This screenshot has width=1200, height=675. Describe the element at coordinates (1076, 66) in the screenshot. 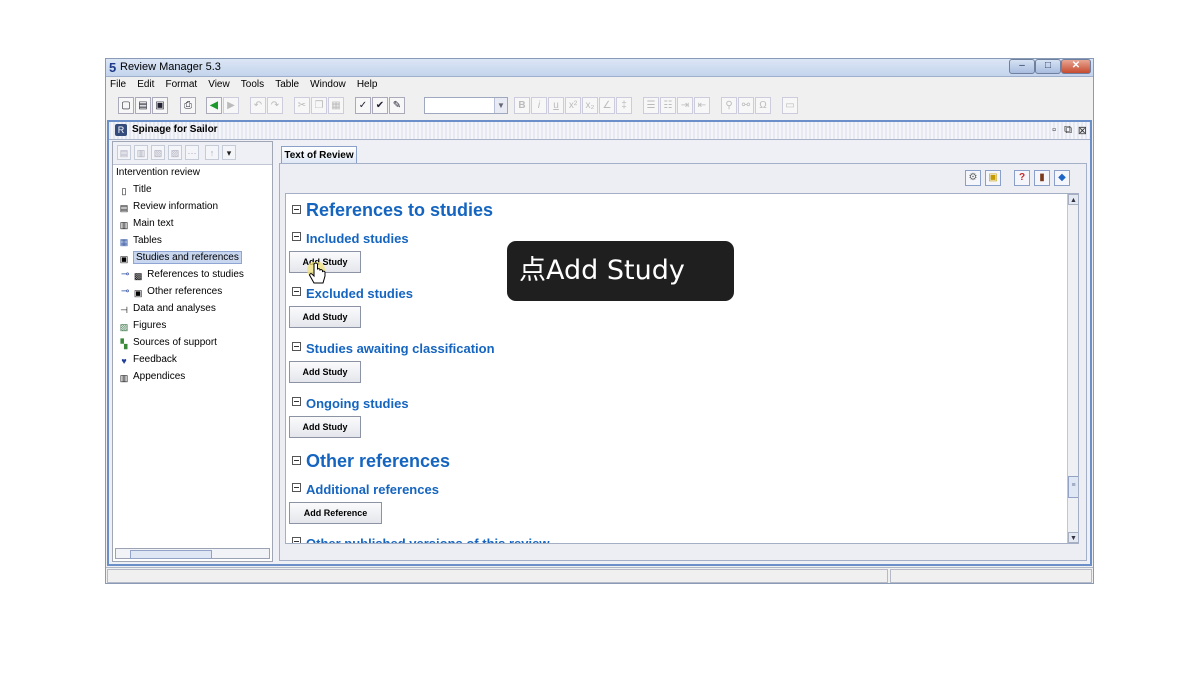

I see `close-button: ✕` at that location.